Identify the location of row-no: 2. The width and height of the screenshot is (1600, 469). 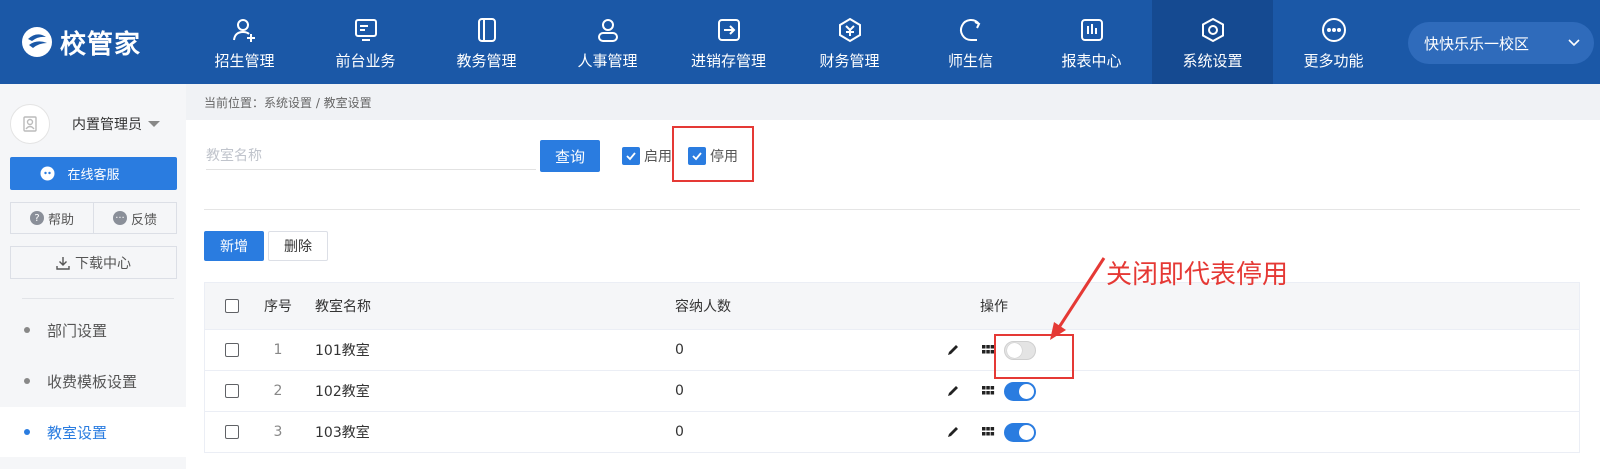
(278, 391).